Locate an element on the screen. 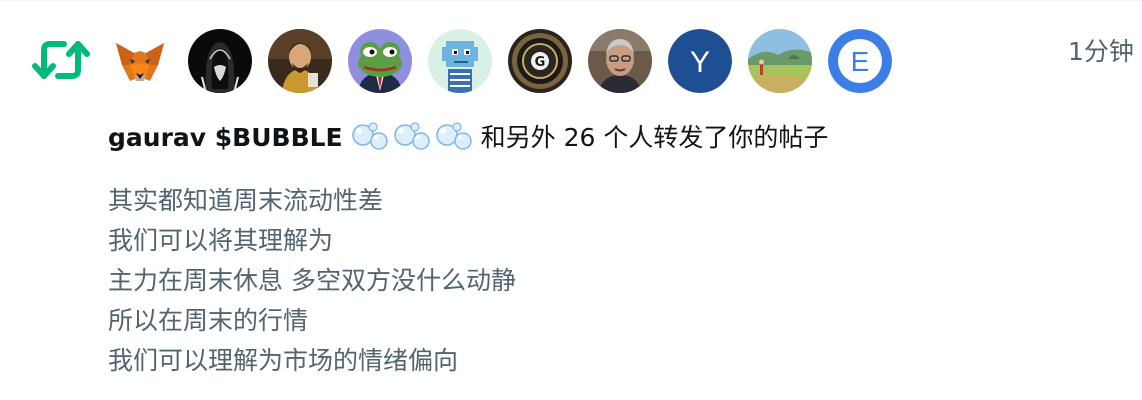 This screenshot has height=400, width=1142. avatar-letter-y: Y is located at coordinates (700, 61).